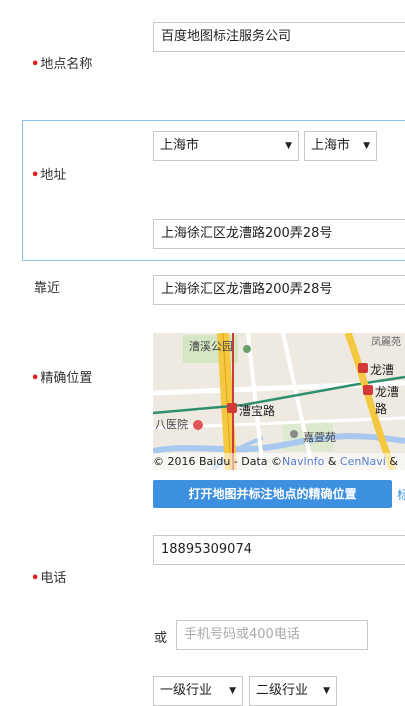 This screenshot has height=706, width=405. What do you see at coordinates (49, 578) in the screenshot?
I see `phone-label: •电话` at bounding box center [49, 578].